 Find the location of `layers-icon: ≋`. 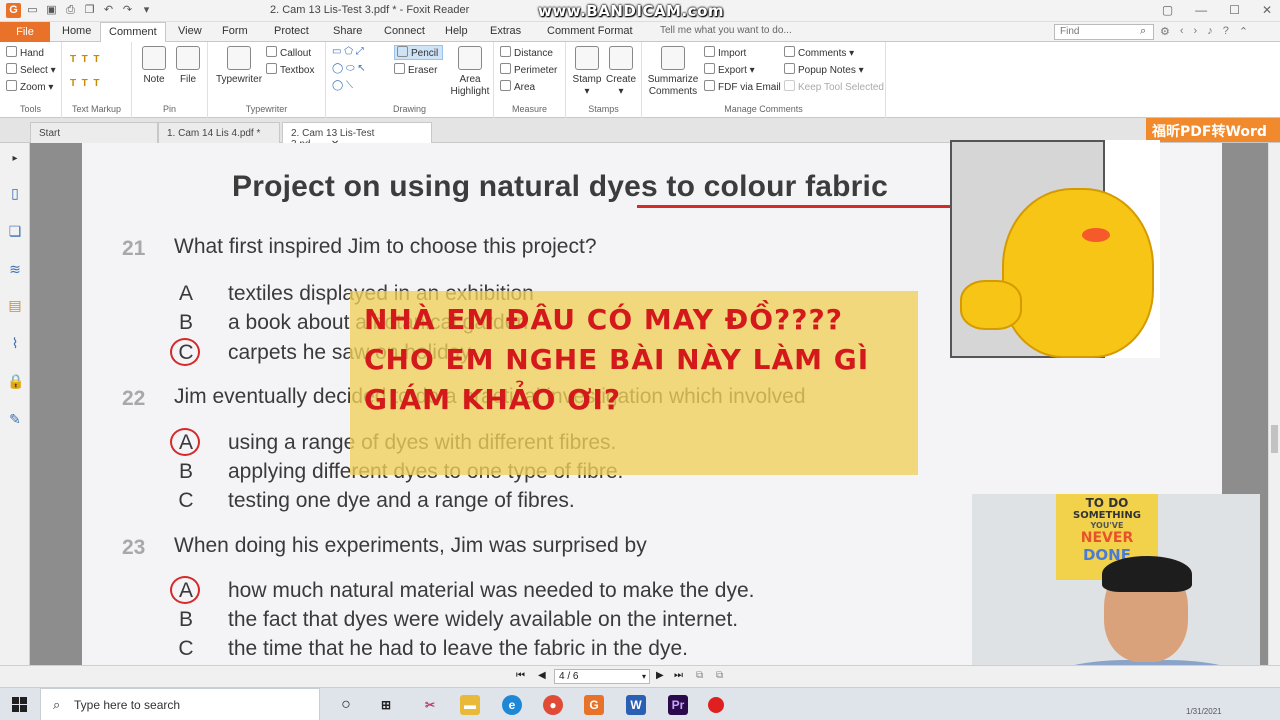

layers-icon: ≋ is located at coordinates (15, 269).